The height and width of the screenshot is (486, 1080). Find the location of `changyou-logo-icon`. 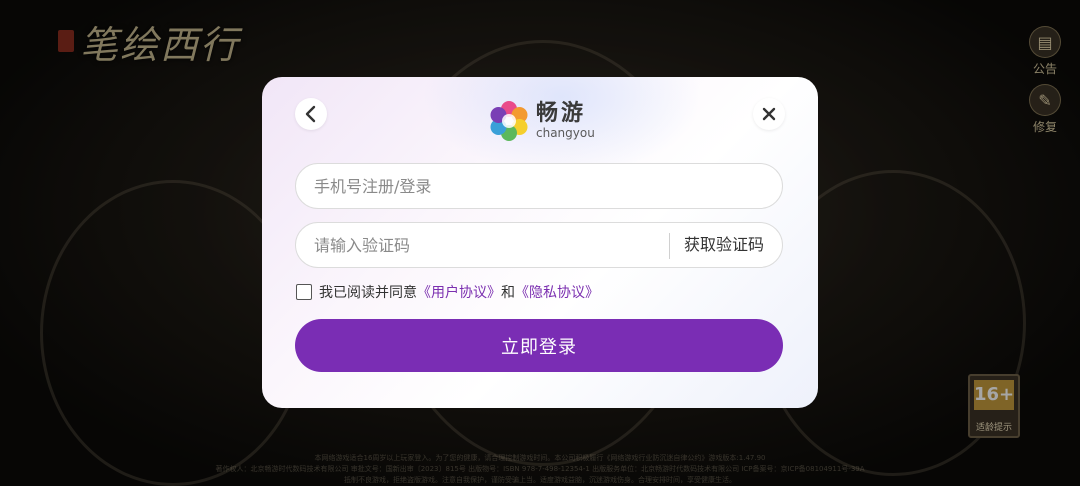

changyou-logo-icon is located at coordinates (509, 121).